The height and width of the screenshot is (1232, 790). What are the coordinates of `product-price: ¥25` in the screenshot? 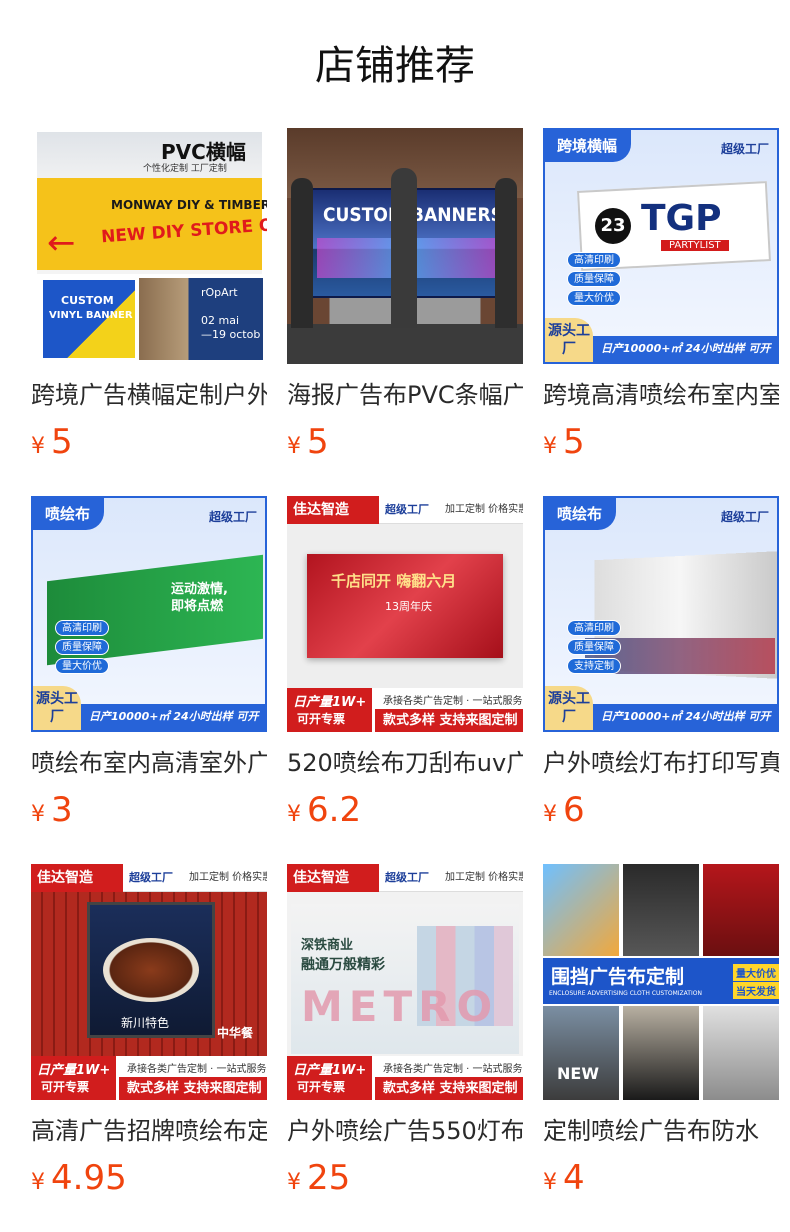 It's located at (406, 1180).